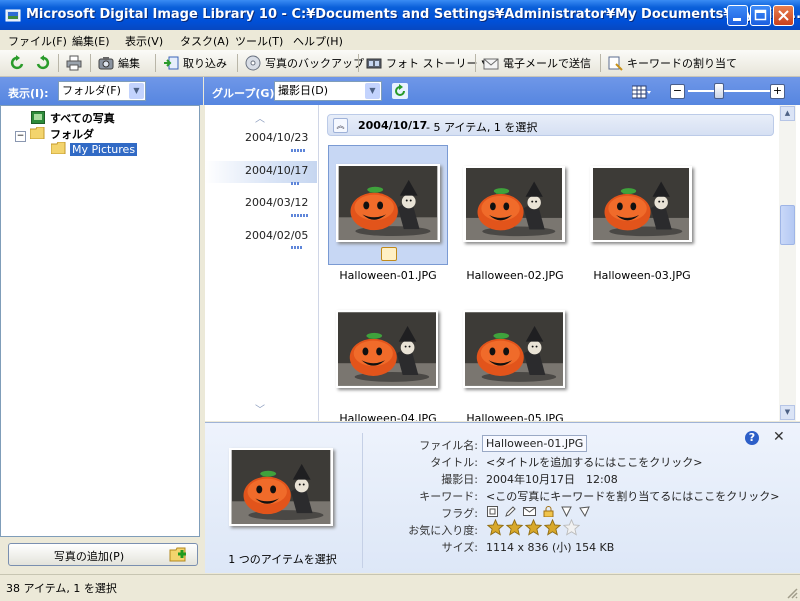 The height and width of the screenshot is (601, 800). What do you see at coordinates (20, 136) in the screenshot?
I see `collapse-icon: −` at bounding box center [20, 136].